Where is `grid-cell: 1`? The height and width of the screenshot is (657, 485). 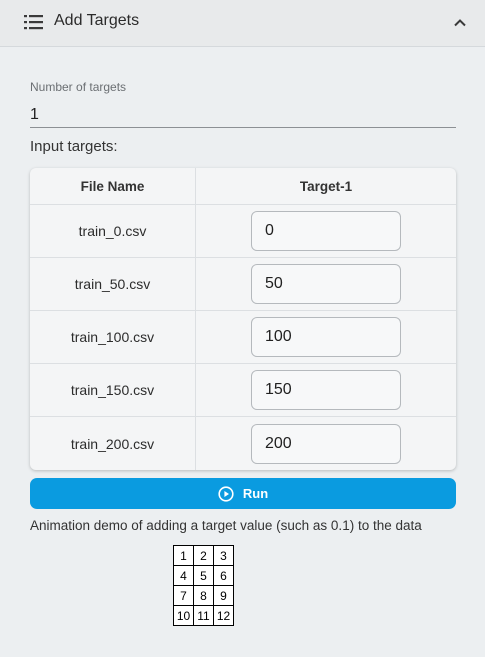 grid-cell: 1 is located at coordinates (183, 555).